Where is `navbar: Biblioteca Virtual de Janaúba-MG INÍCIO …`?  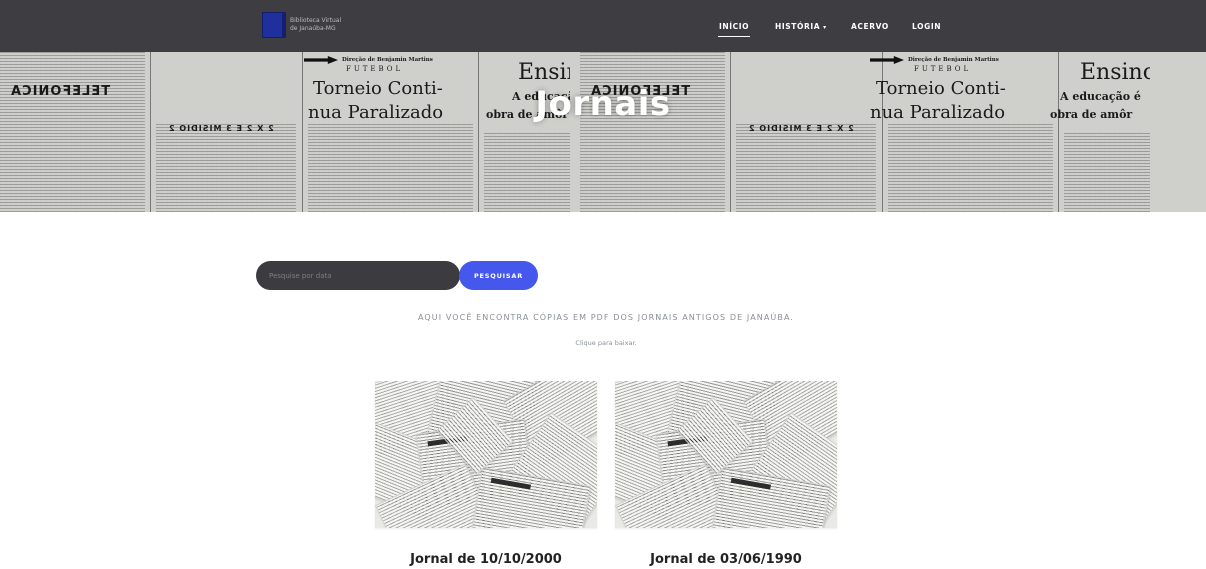
navbar: Biblioteca Virtual de Janaúba-MG INÍCIO … is located at coordinates (603, 26).